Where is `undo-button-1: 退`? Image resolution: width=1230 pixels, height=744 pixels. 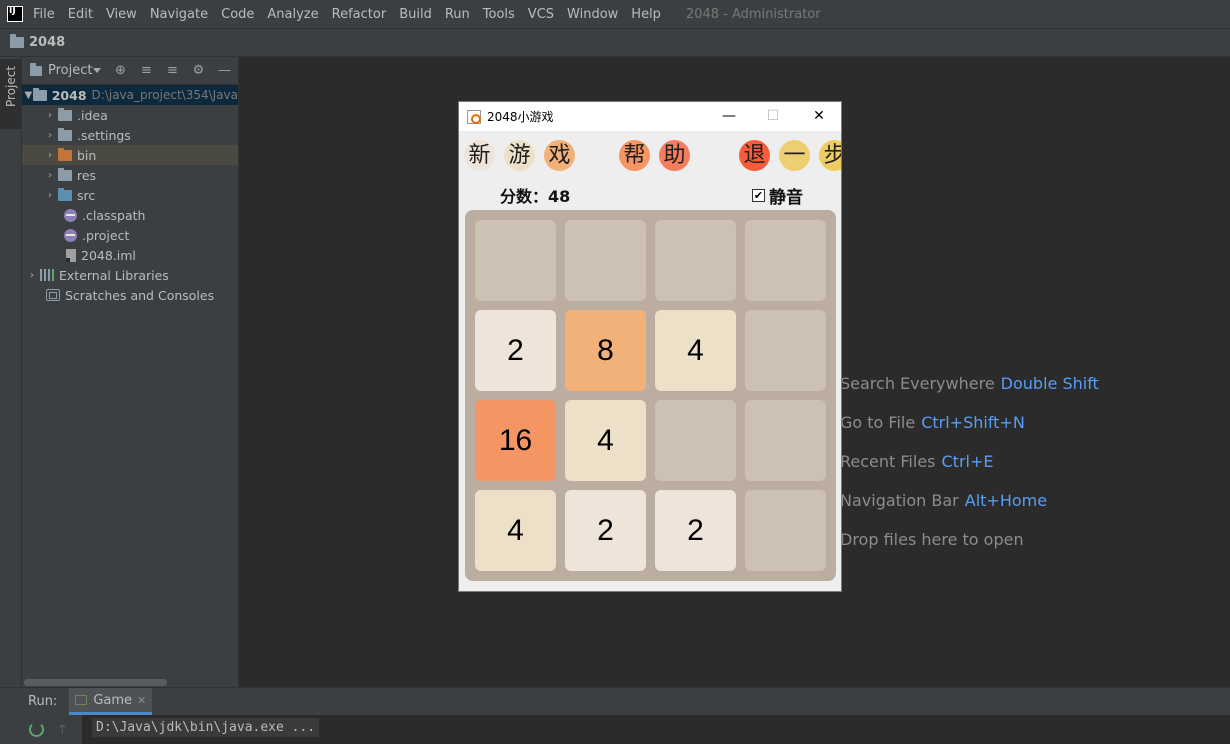 undo-button-1: 退 is located at coordinates (754, 155).